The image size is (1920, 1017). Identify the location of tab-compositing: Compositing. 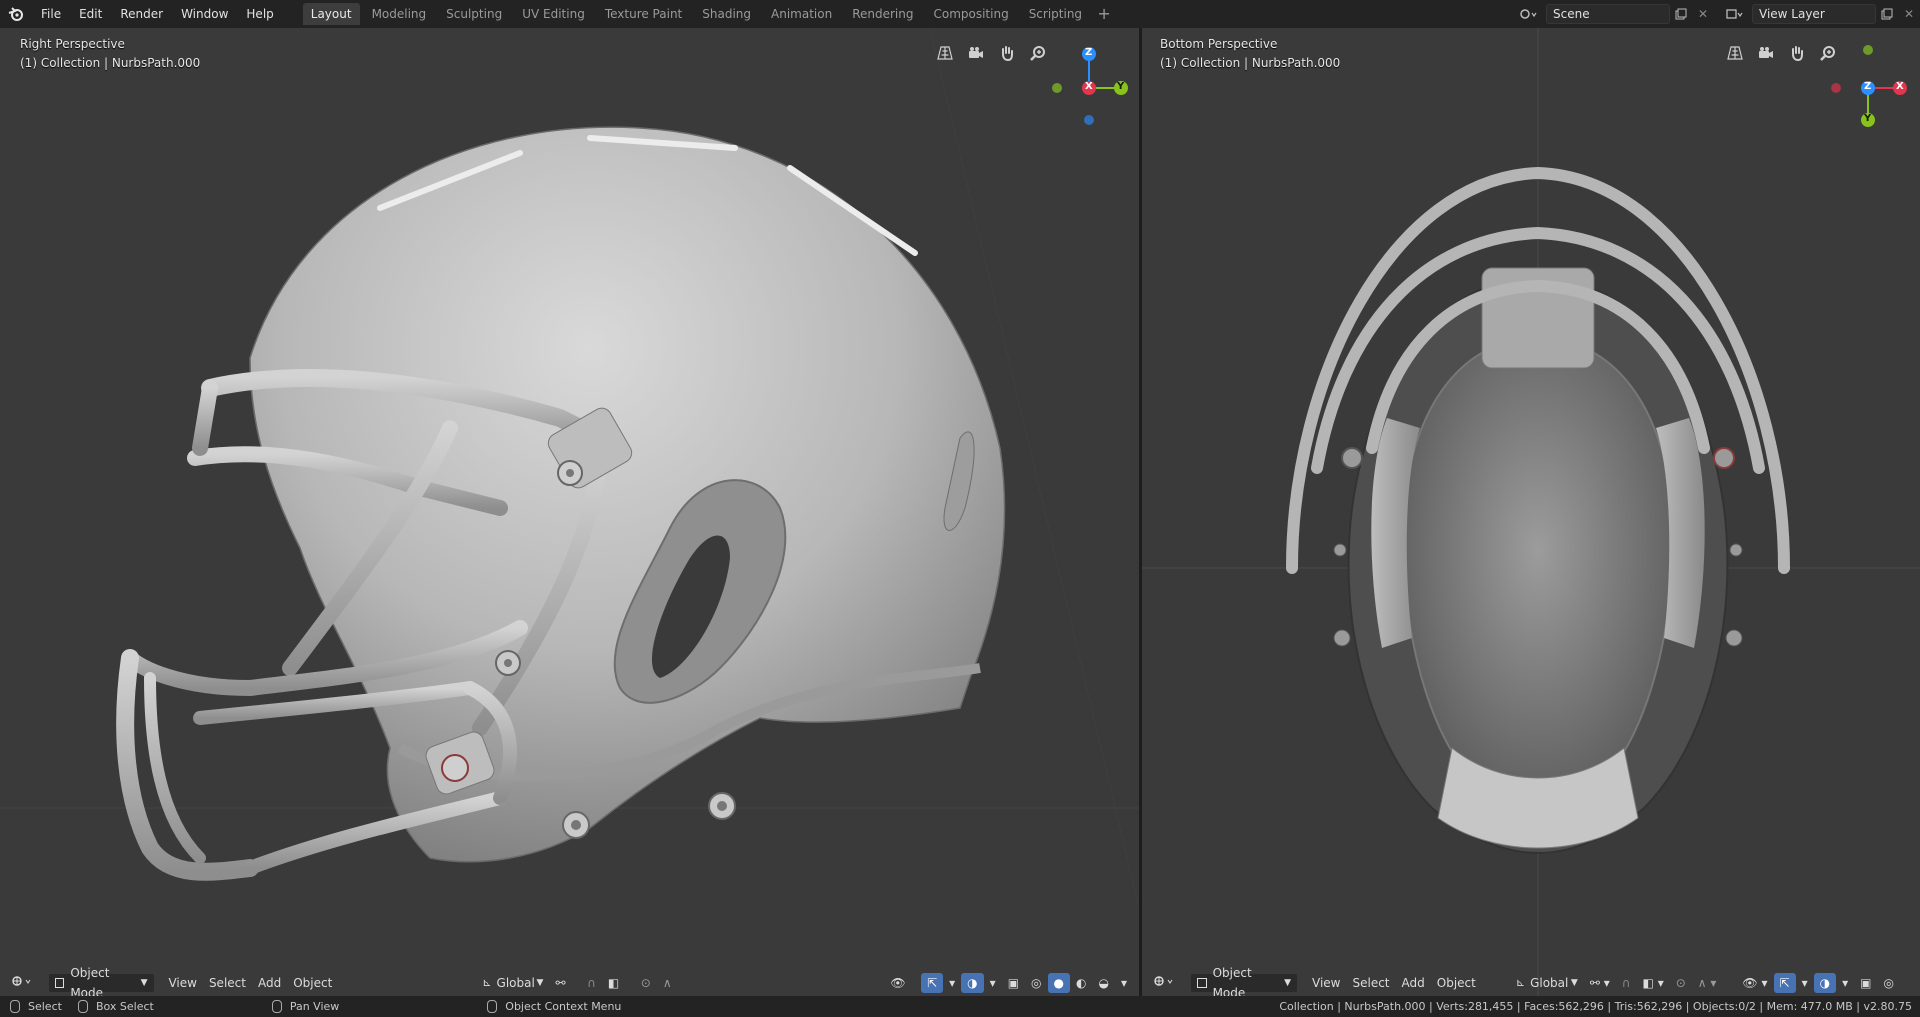
(970, 14).